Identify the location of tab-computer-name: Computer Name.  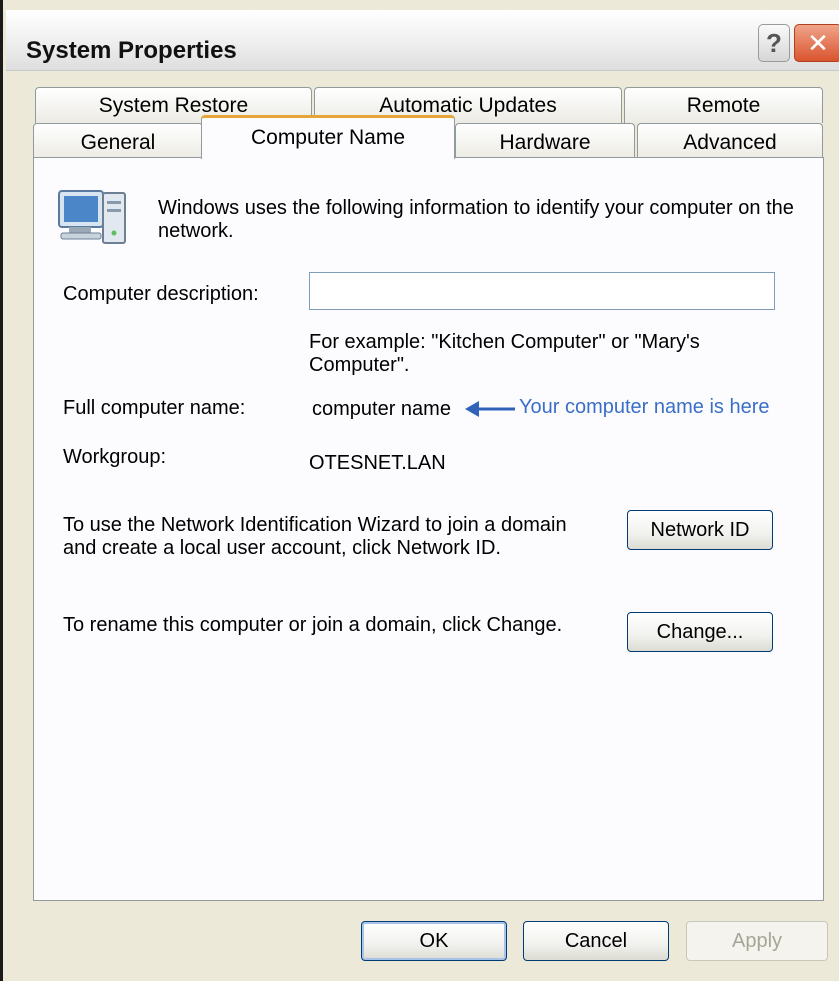
(328, 137).